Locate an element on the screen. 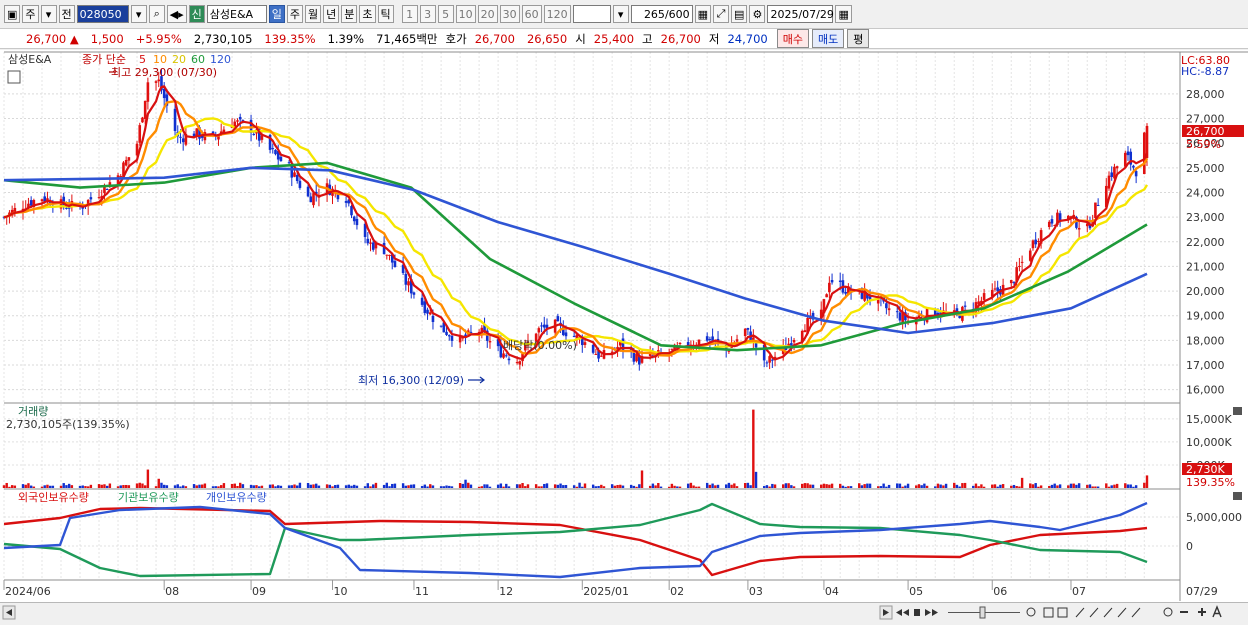  interval-30: 30 is located at coordinates (509, 14).